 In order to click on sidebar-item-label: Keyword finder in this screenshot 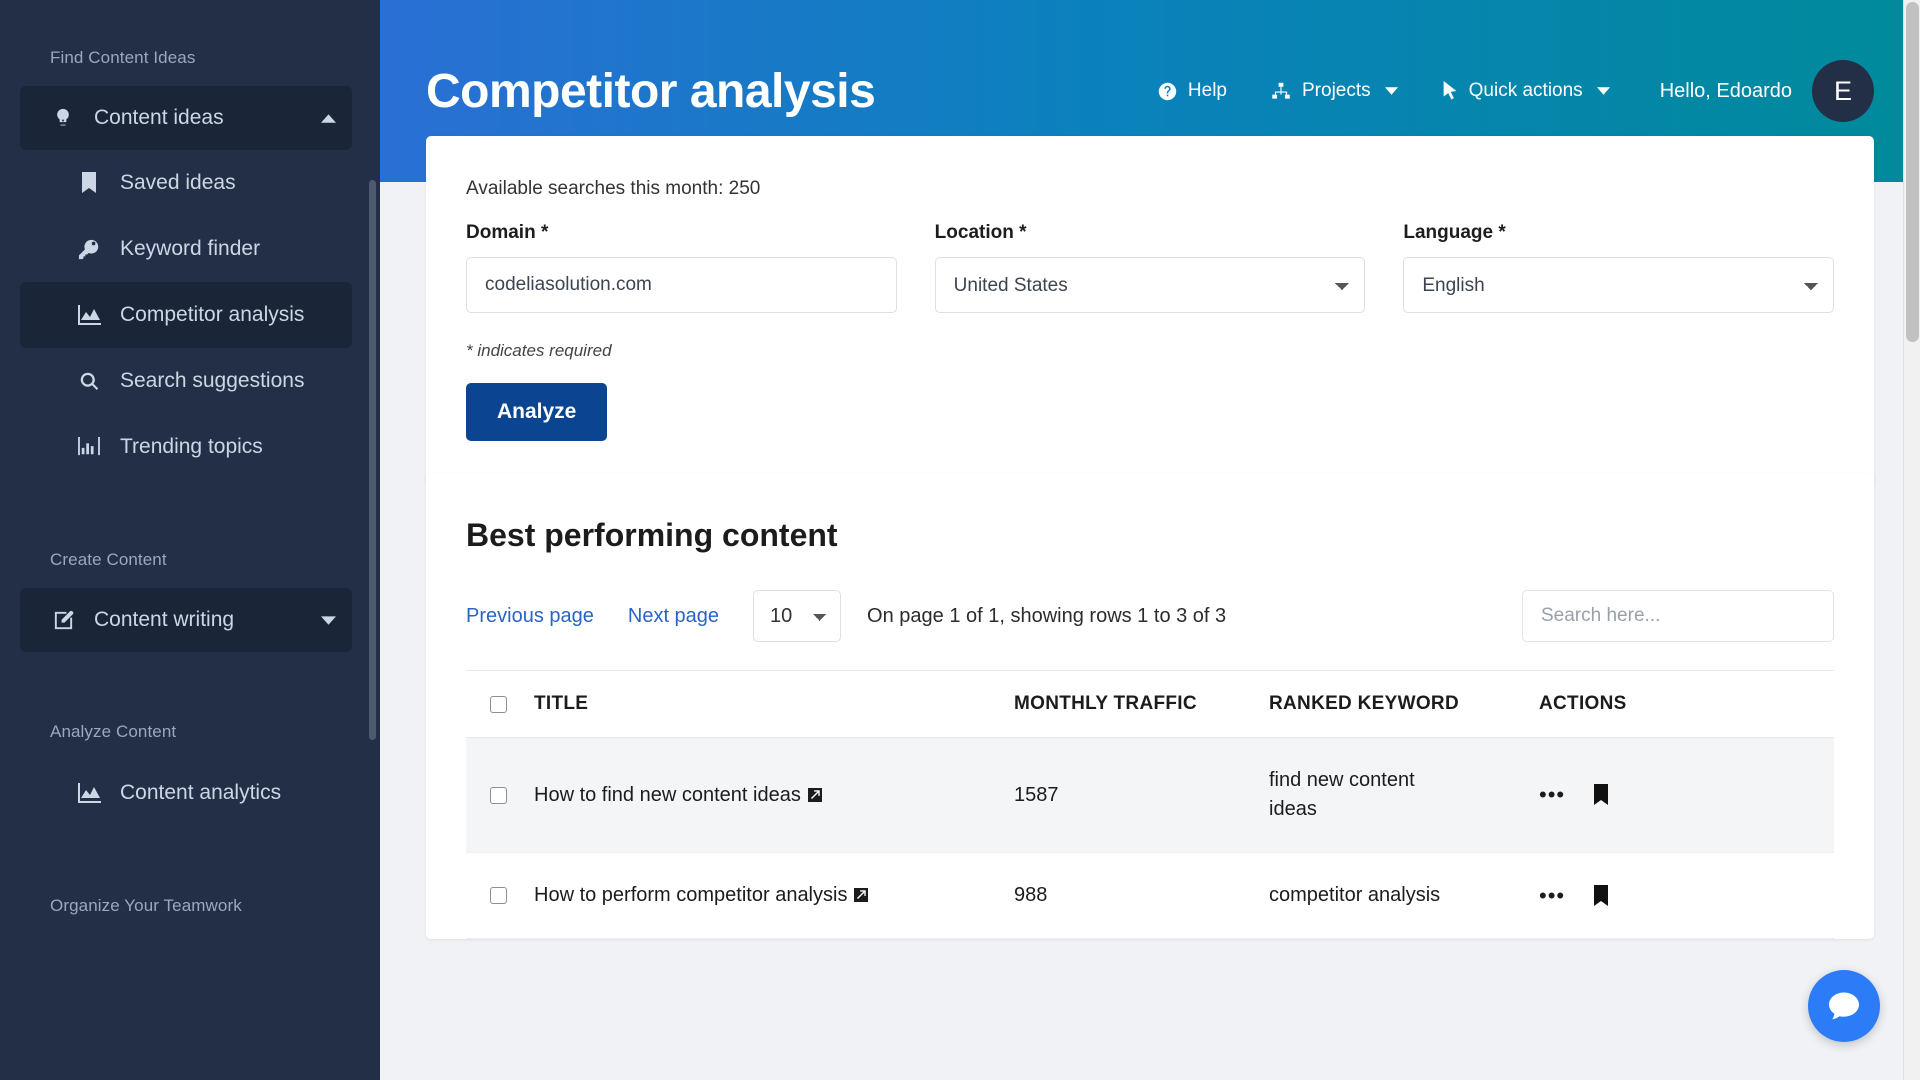, I will do `click(190, 248)`.